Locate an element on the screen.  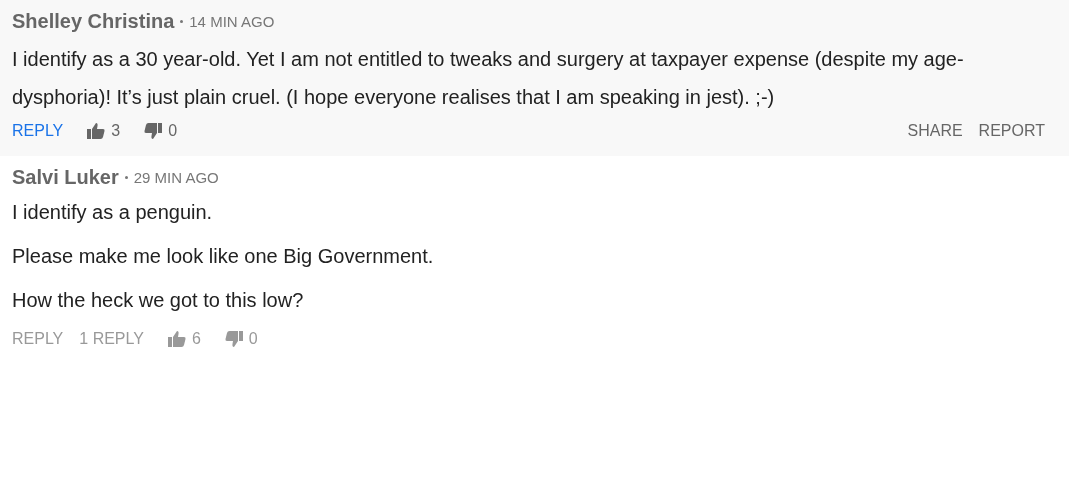
comment-text: I identify as a penguin. is located at coordinates (113, 212).